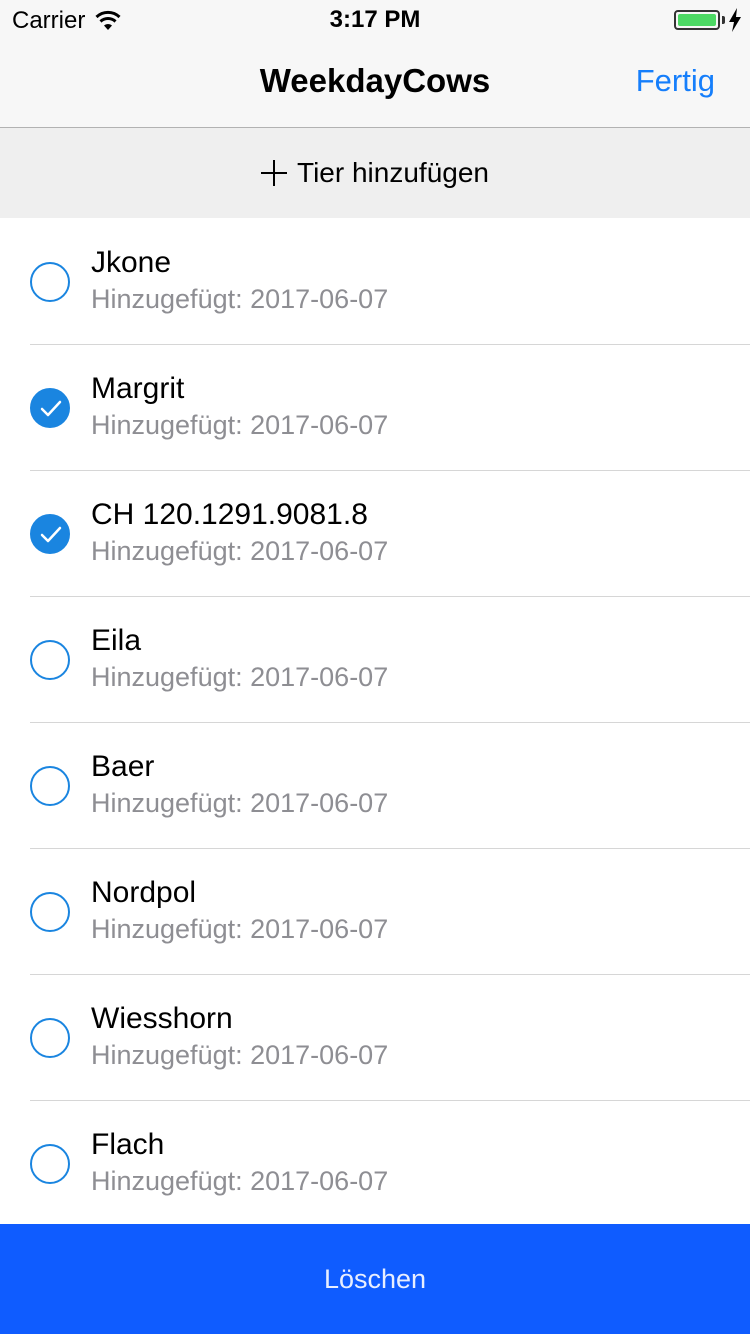 The image size is (750, 1334). What do you see at coordinates (723, 20) in the screenshot?
I see `battery-cap` at bounding box center [723, 20].